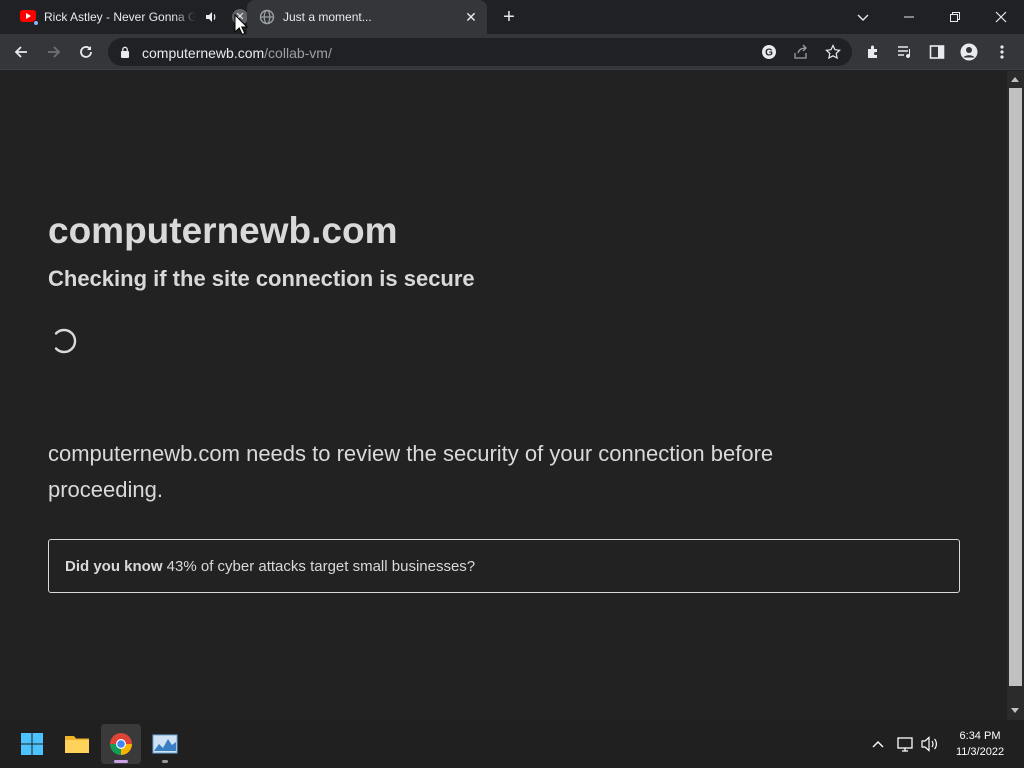  I want to click on page-scrollbar, so click(1015, 395).